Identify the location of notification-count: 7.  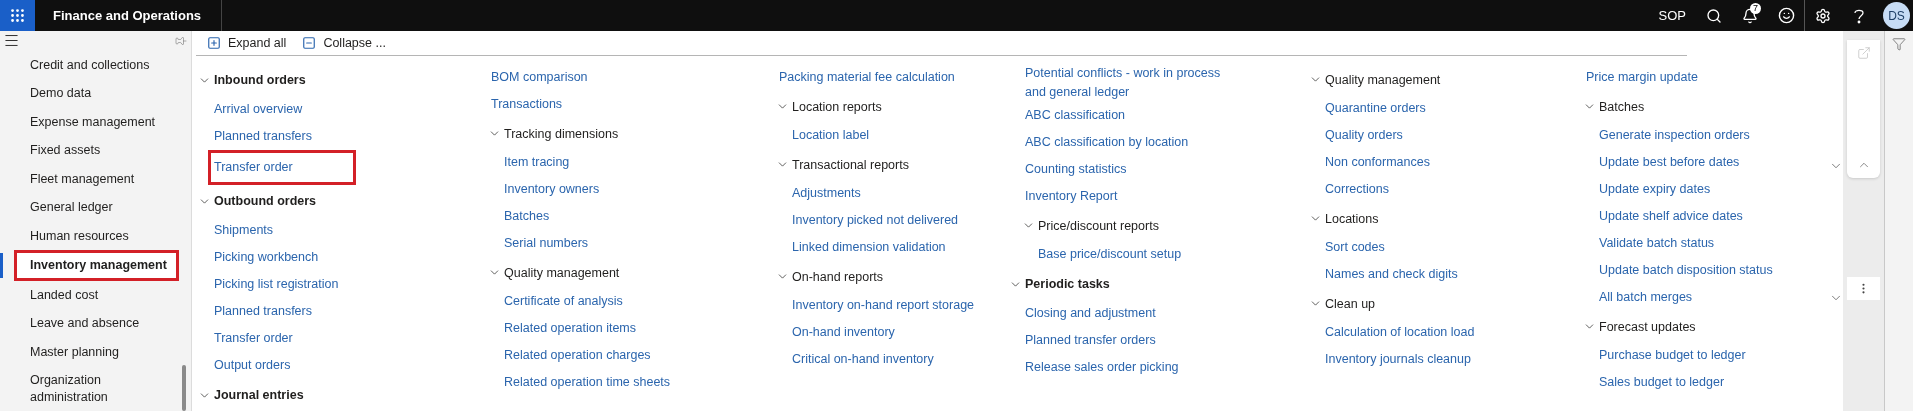
(1755, 8).